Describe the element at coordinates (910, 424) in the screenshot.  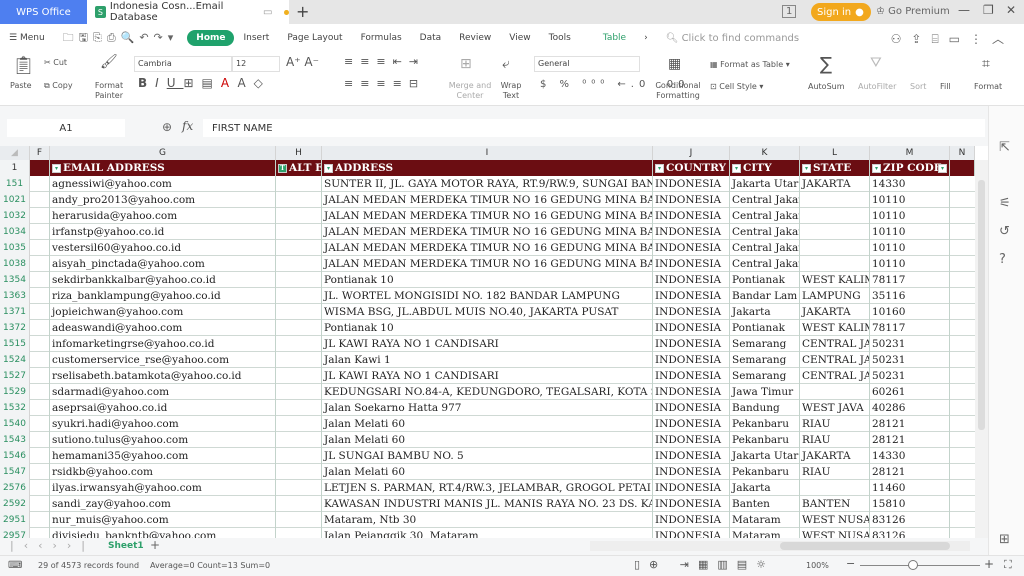
I see `table-cell: 28121` at that location.